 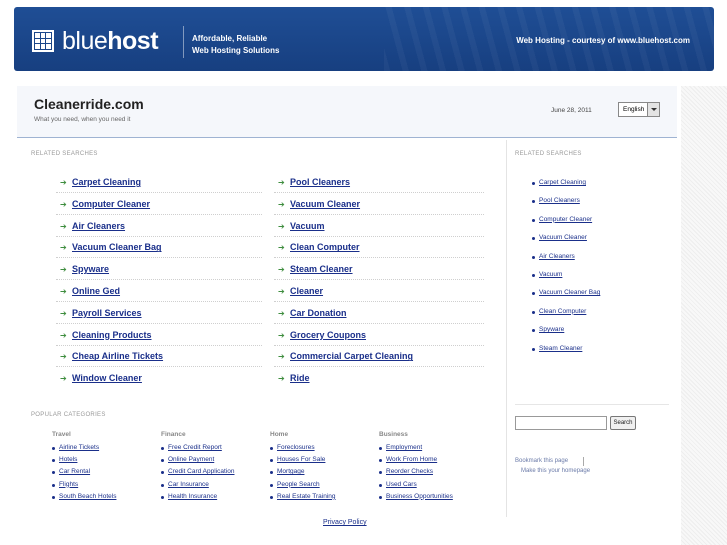 I want to click on related-search-link: Air Cleaners, so click(x=98, y=226).